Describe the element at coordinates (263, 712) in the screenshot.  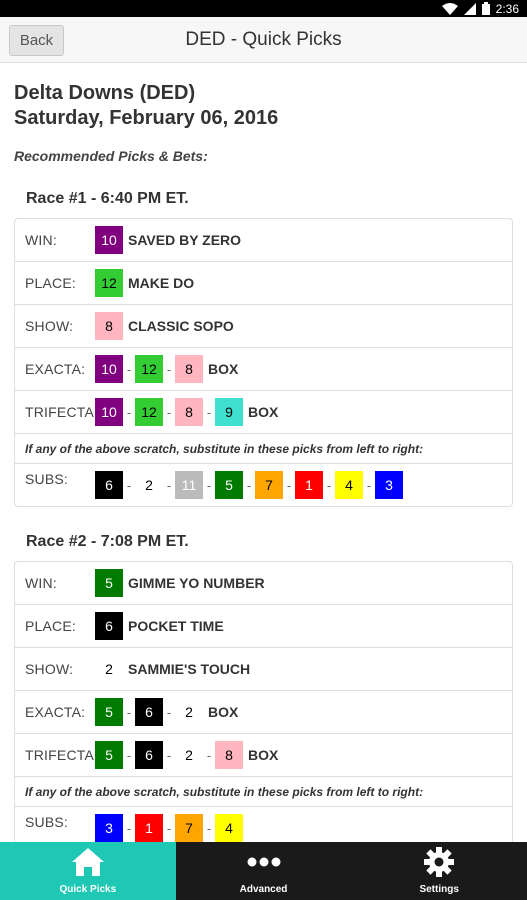
I see `exacta-row: EXACTA: 5-6-2 BOX` at that location.